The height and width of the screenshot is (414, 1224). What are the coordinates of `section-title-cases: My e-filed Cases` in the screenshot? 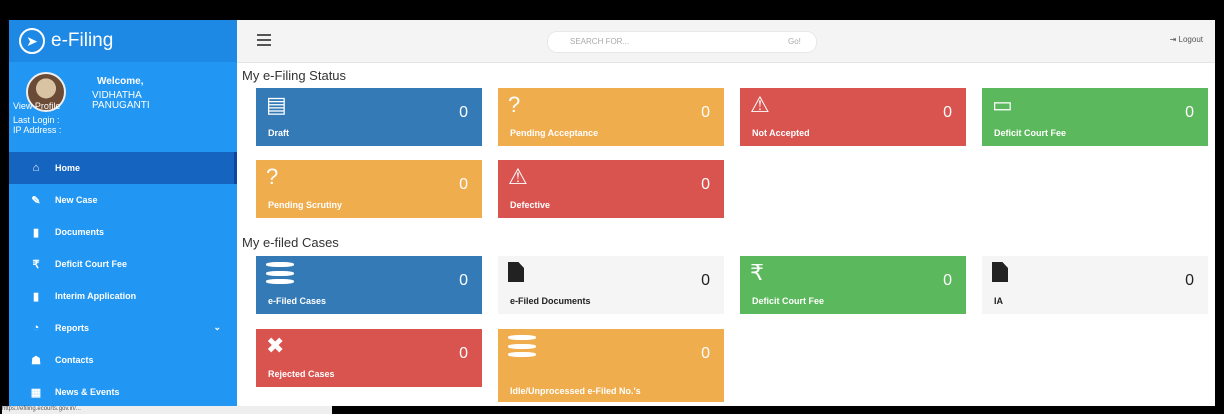 It's located at (290, 242).